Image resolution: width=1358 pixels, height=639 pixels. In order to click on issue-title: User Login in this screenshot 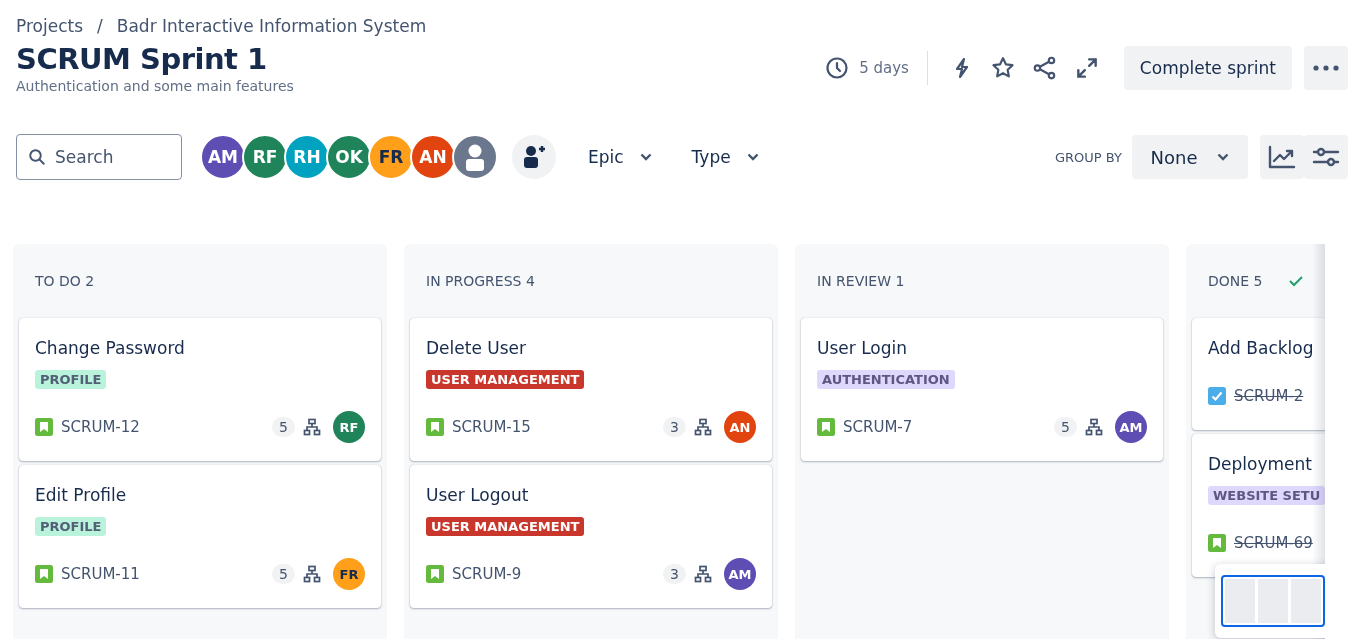, I will do `click(862, 348)`.